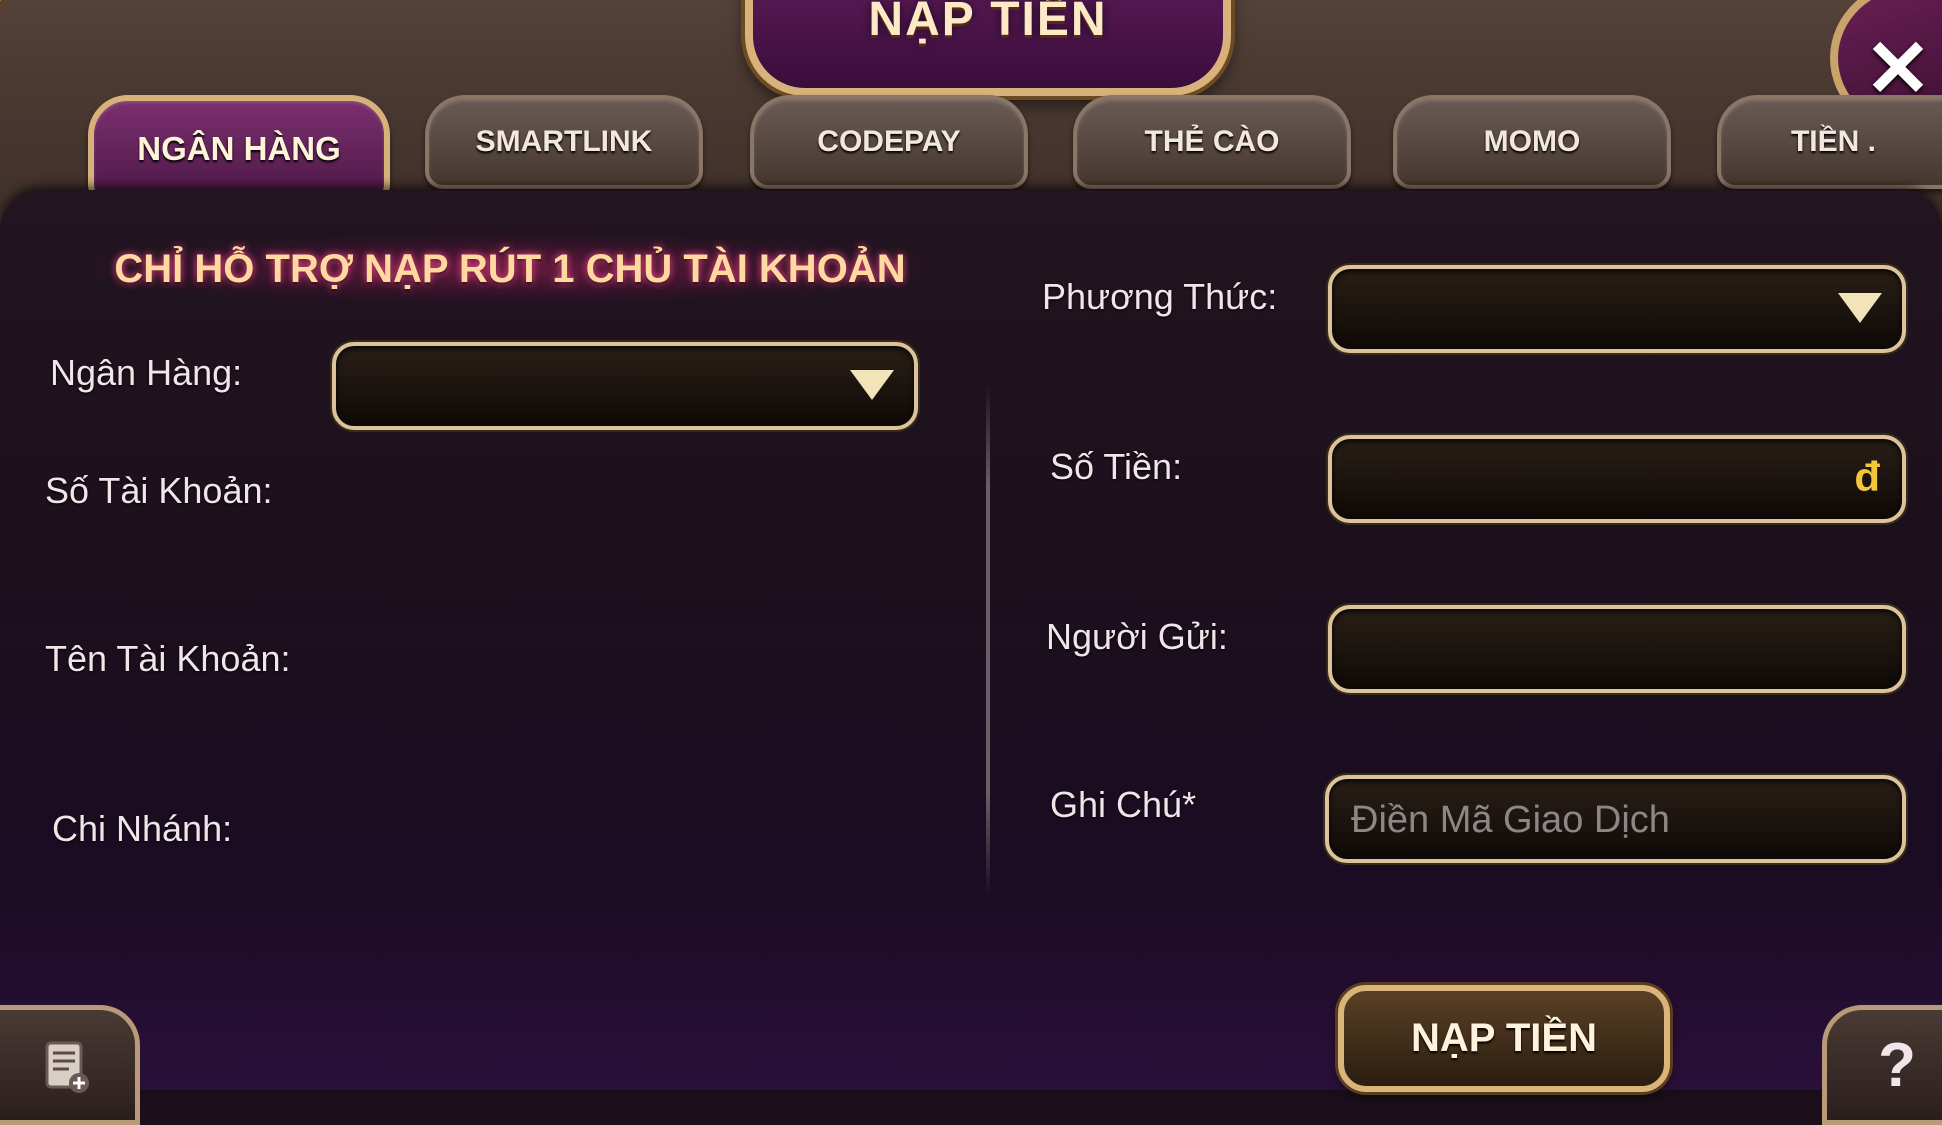  I want to click on tab-momo: MOMO, so click(1532, 142).